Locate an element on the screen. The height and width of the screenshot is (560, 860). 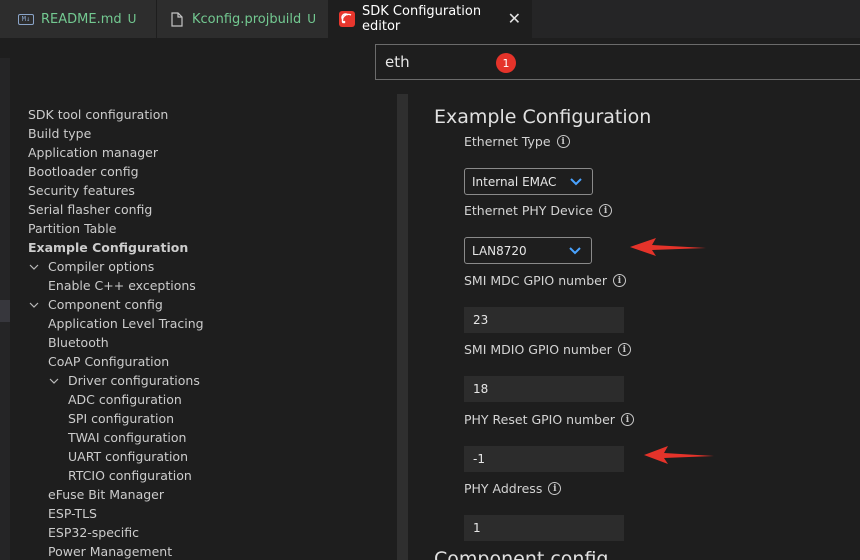
label-text: SMI MDC GPIO number is located at coordinates (535, 280).